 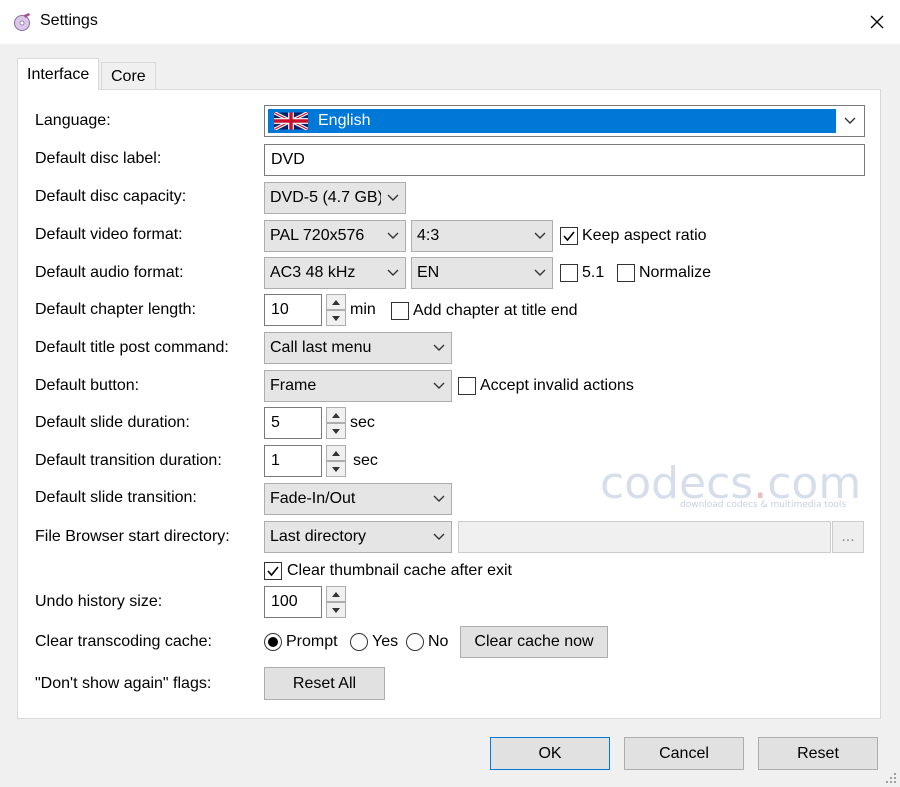 I want to click on reset-all-button: Reset All, so click(x=324, y=683).